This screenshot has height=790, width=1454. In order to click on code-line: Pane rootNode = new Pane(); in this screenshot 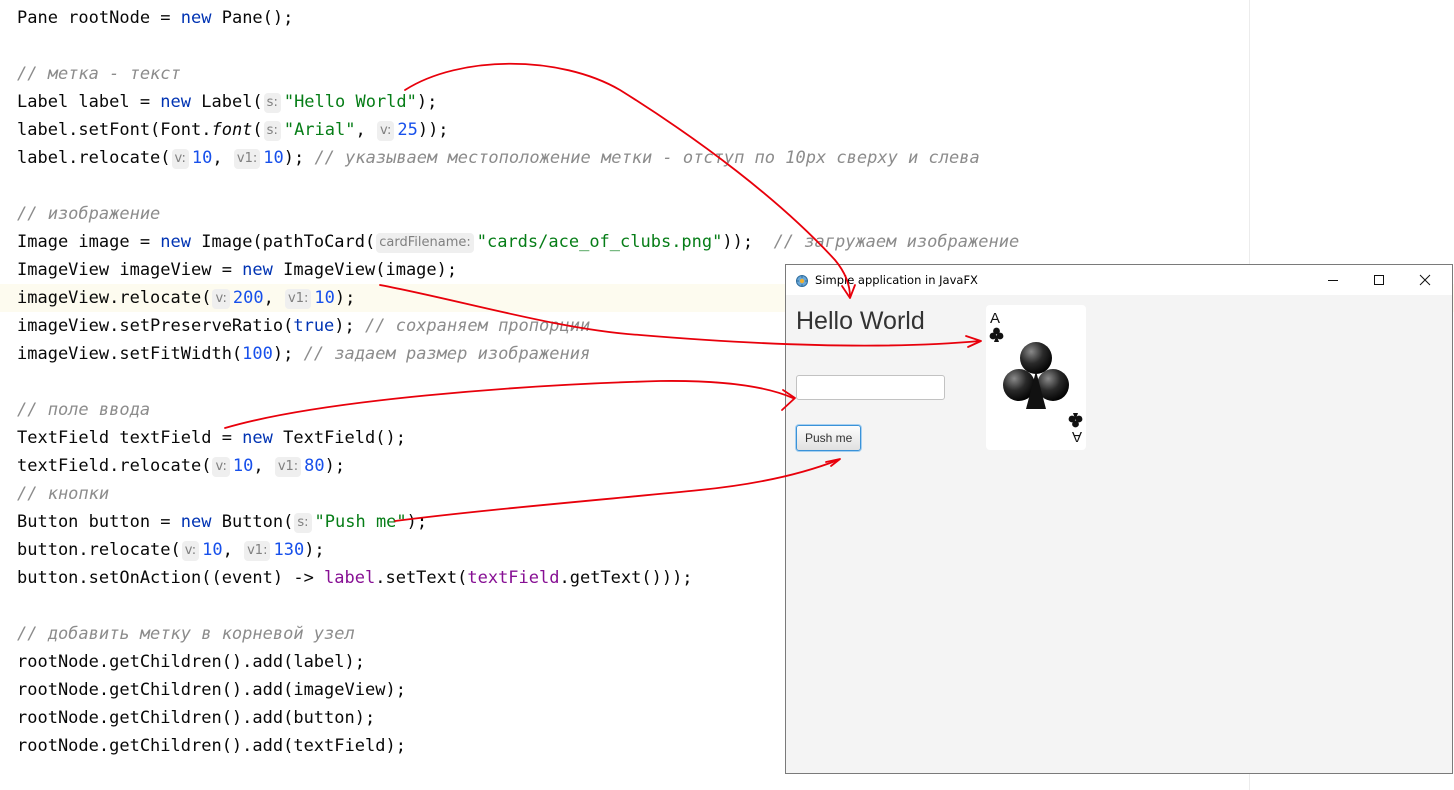, I will do `click(155, 18)`.